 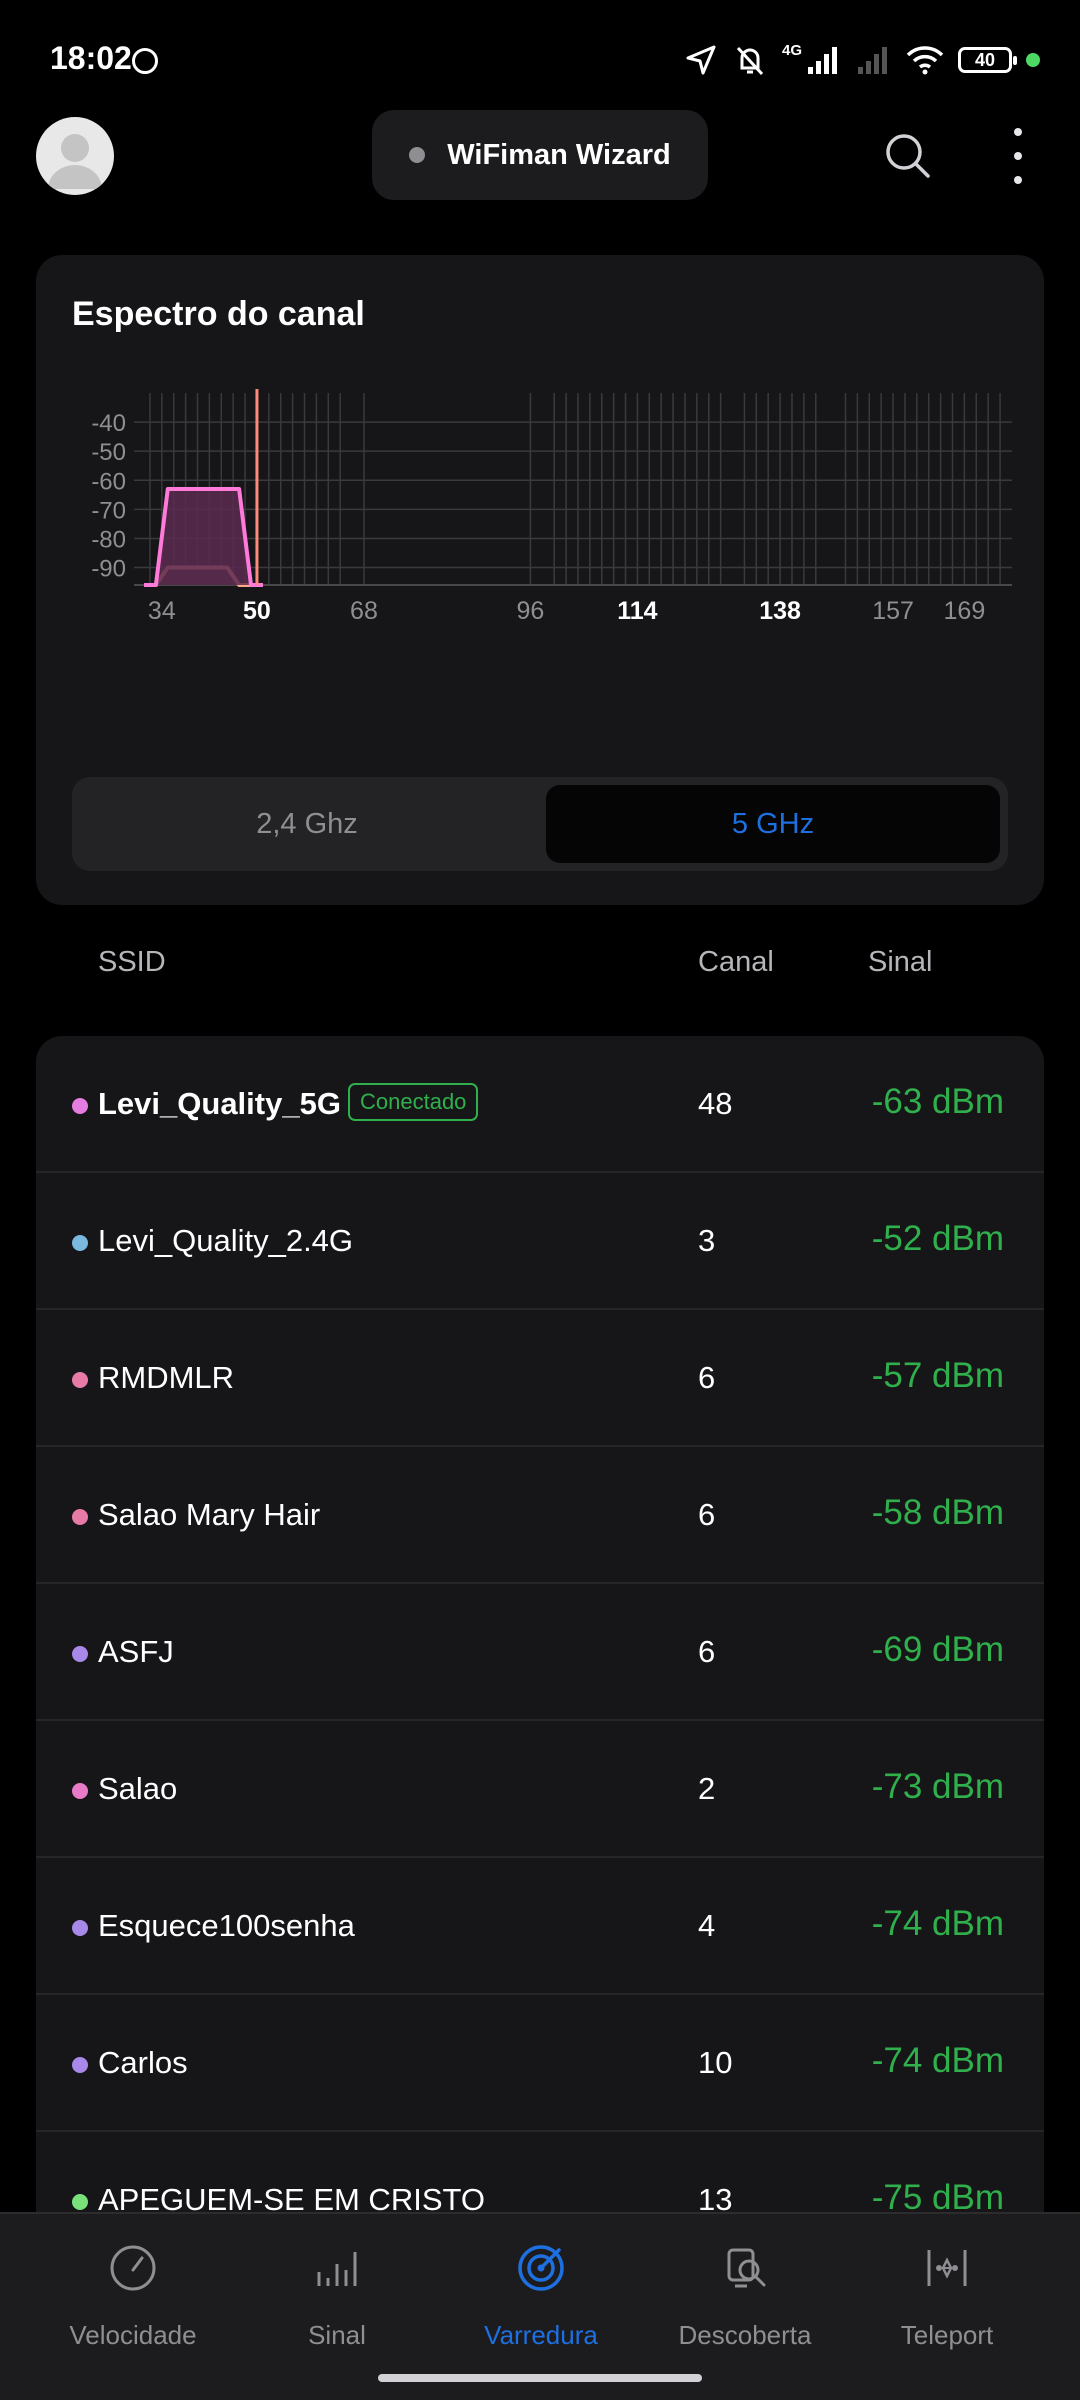 What do you see at coordinates (108, 423) in the screenshot?
I see `y-tick-label: -40` at bounding box center [108, 423].